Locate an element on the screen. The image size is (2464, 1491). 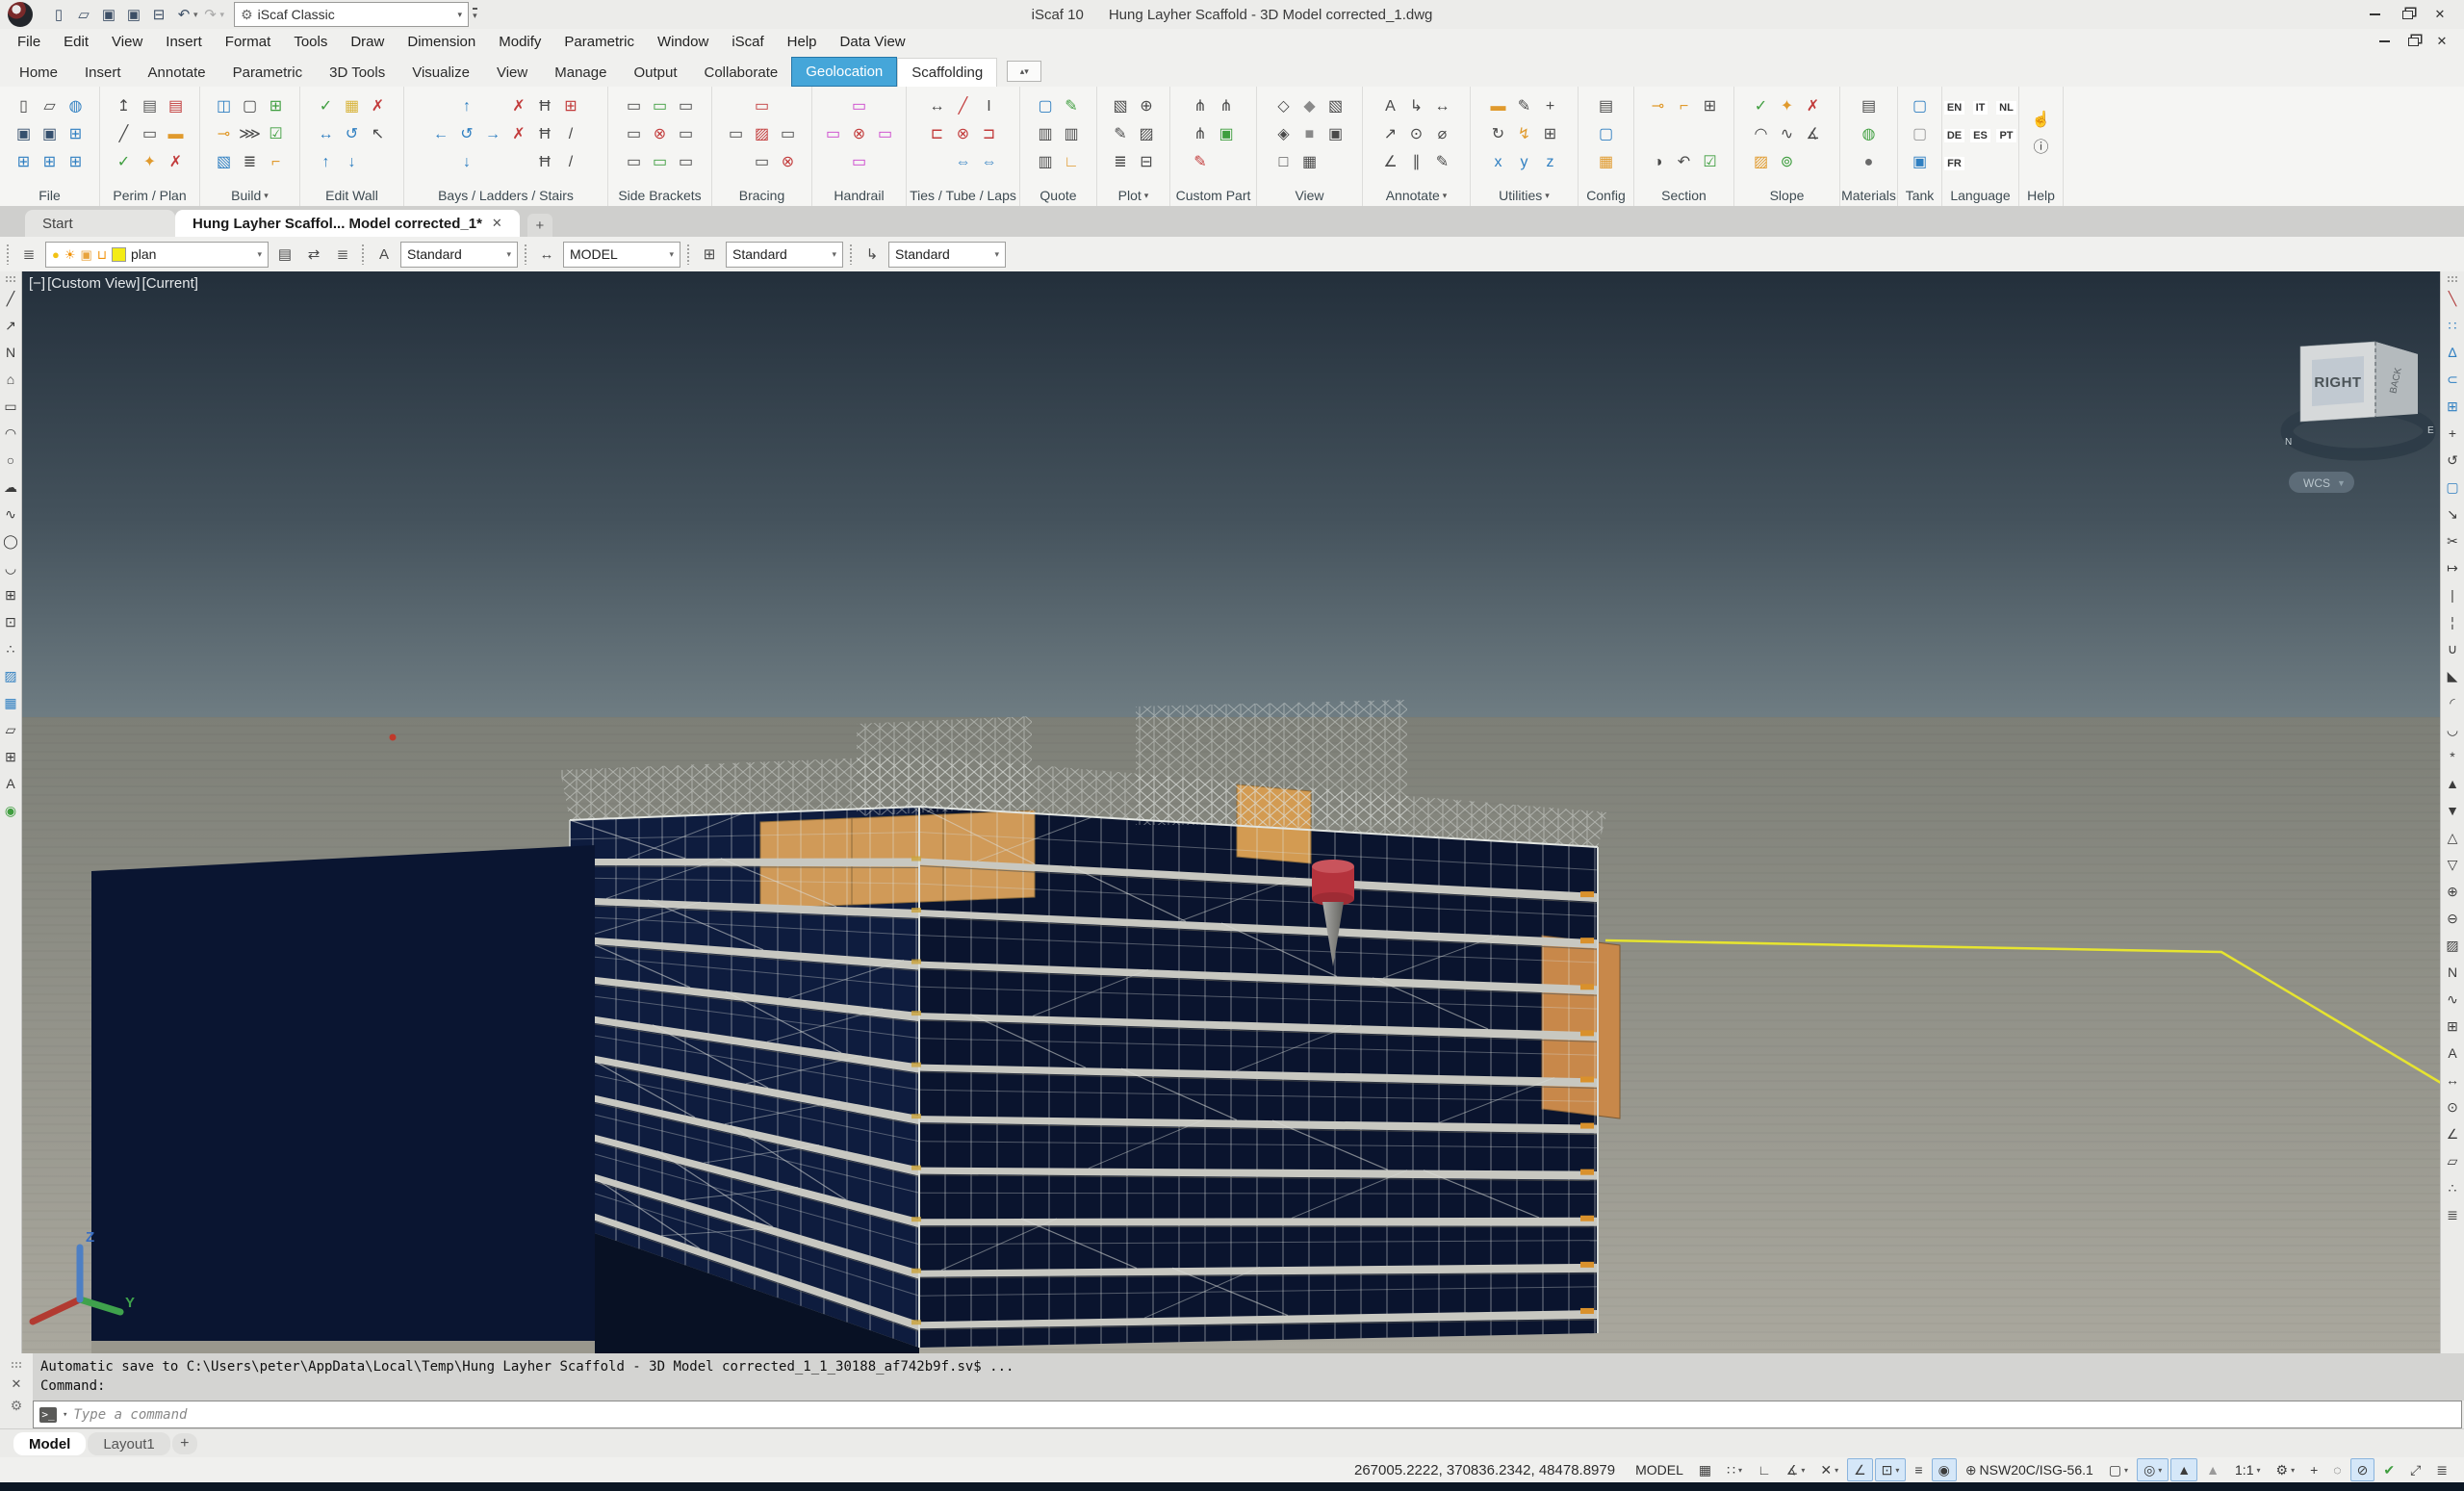
mark-measure-icon: ✎ is located at coordinates (1524, 106).